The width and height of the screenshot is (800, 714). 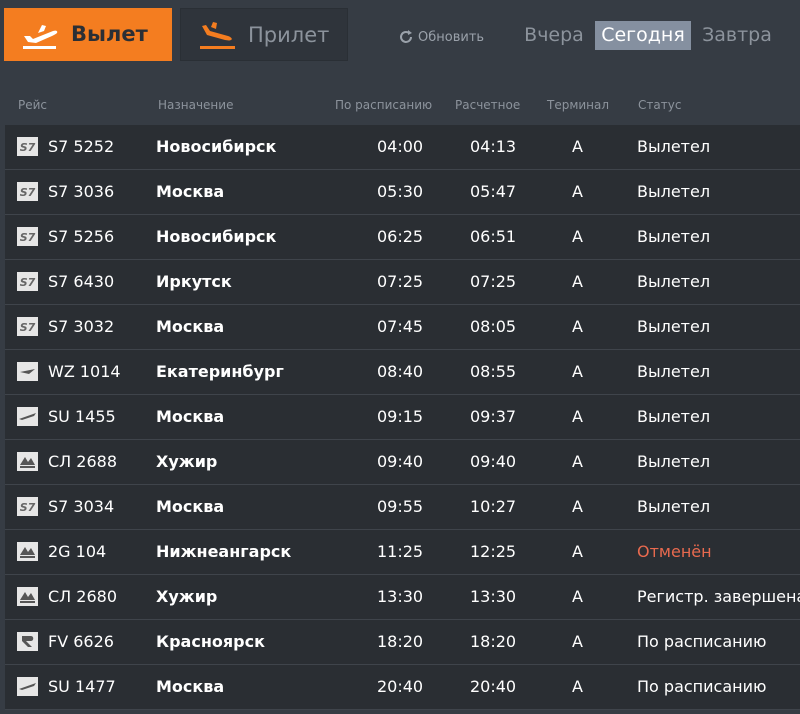 I want to click on estimated-time: 07:25, so click(x=493, y=281).